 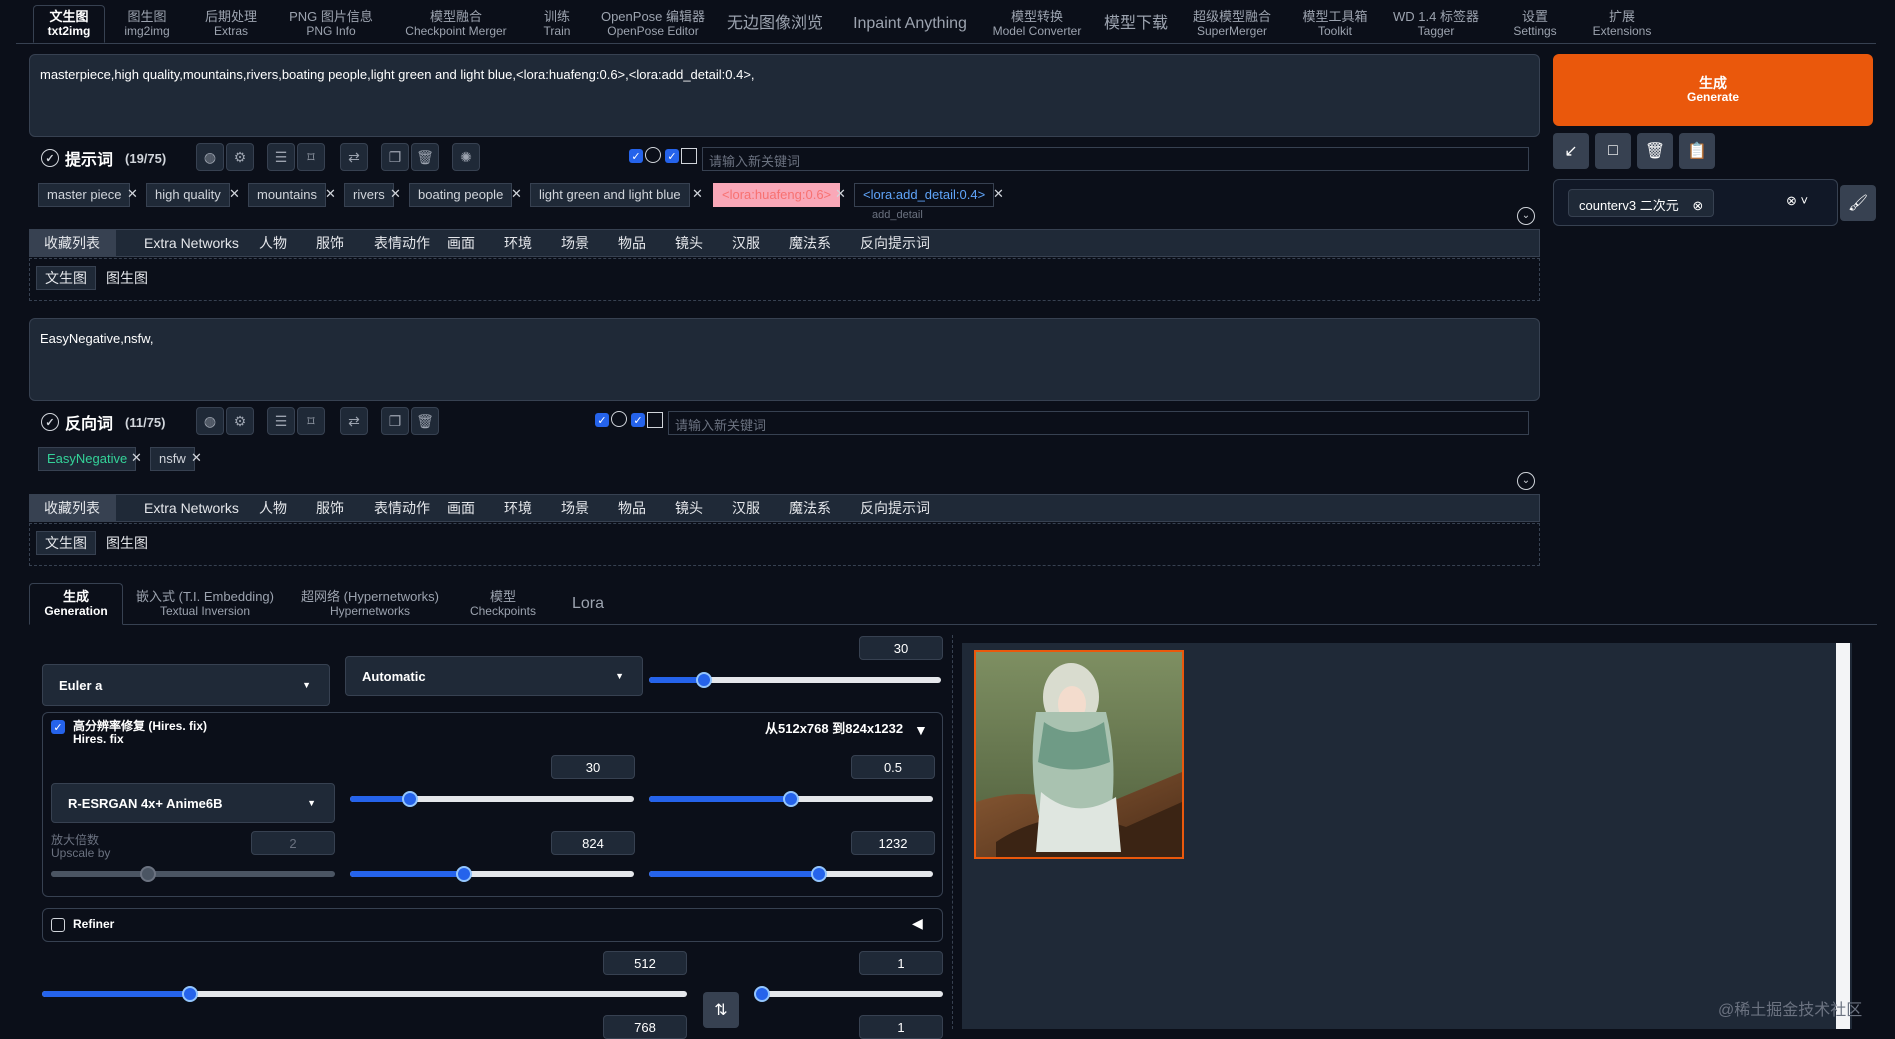 I want to click on tab-generation: 生成 Generation, so click(x=76, y=604).